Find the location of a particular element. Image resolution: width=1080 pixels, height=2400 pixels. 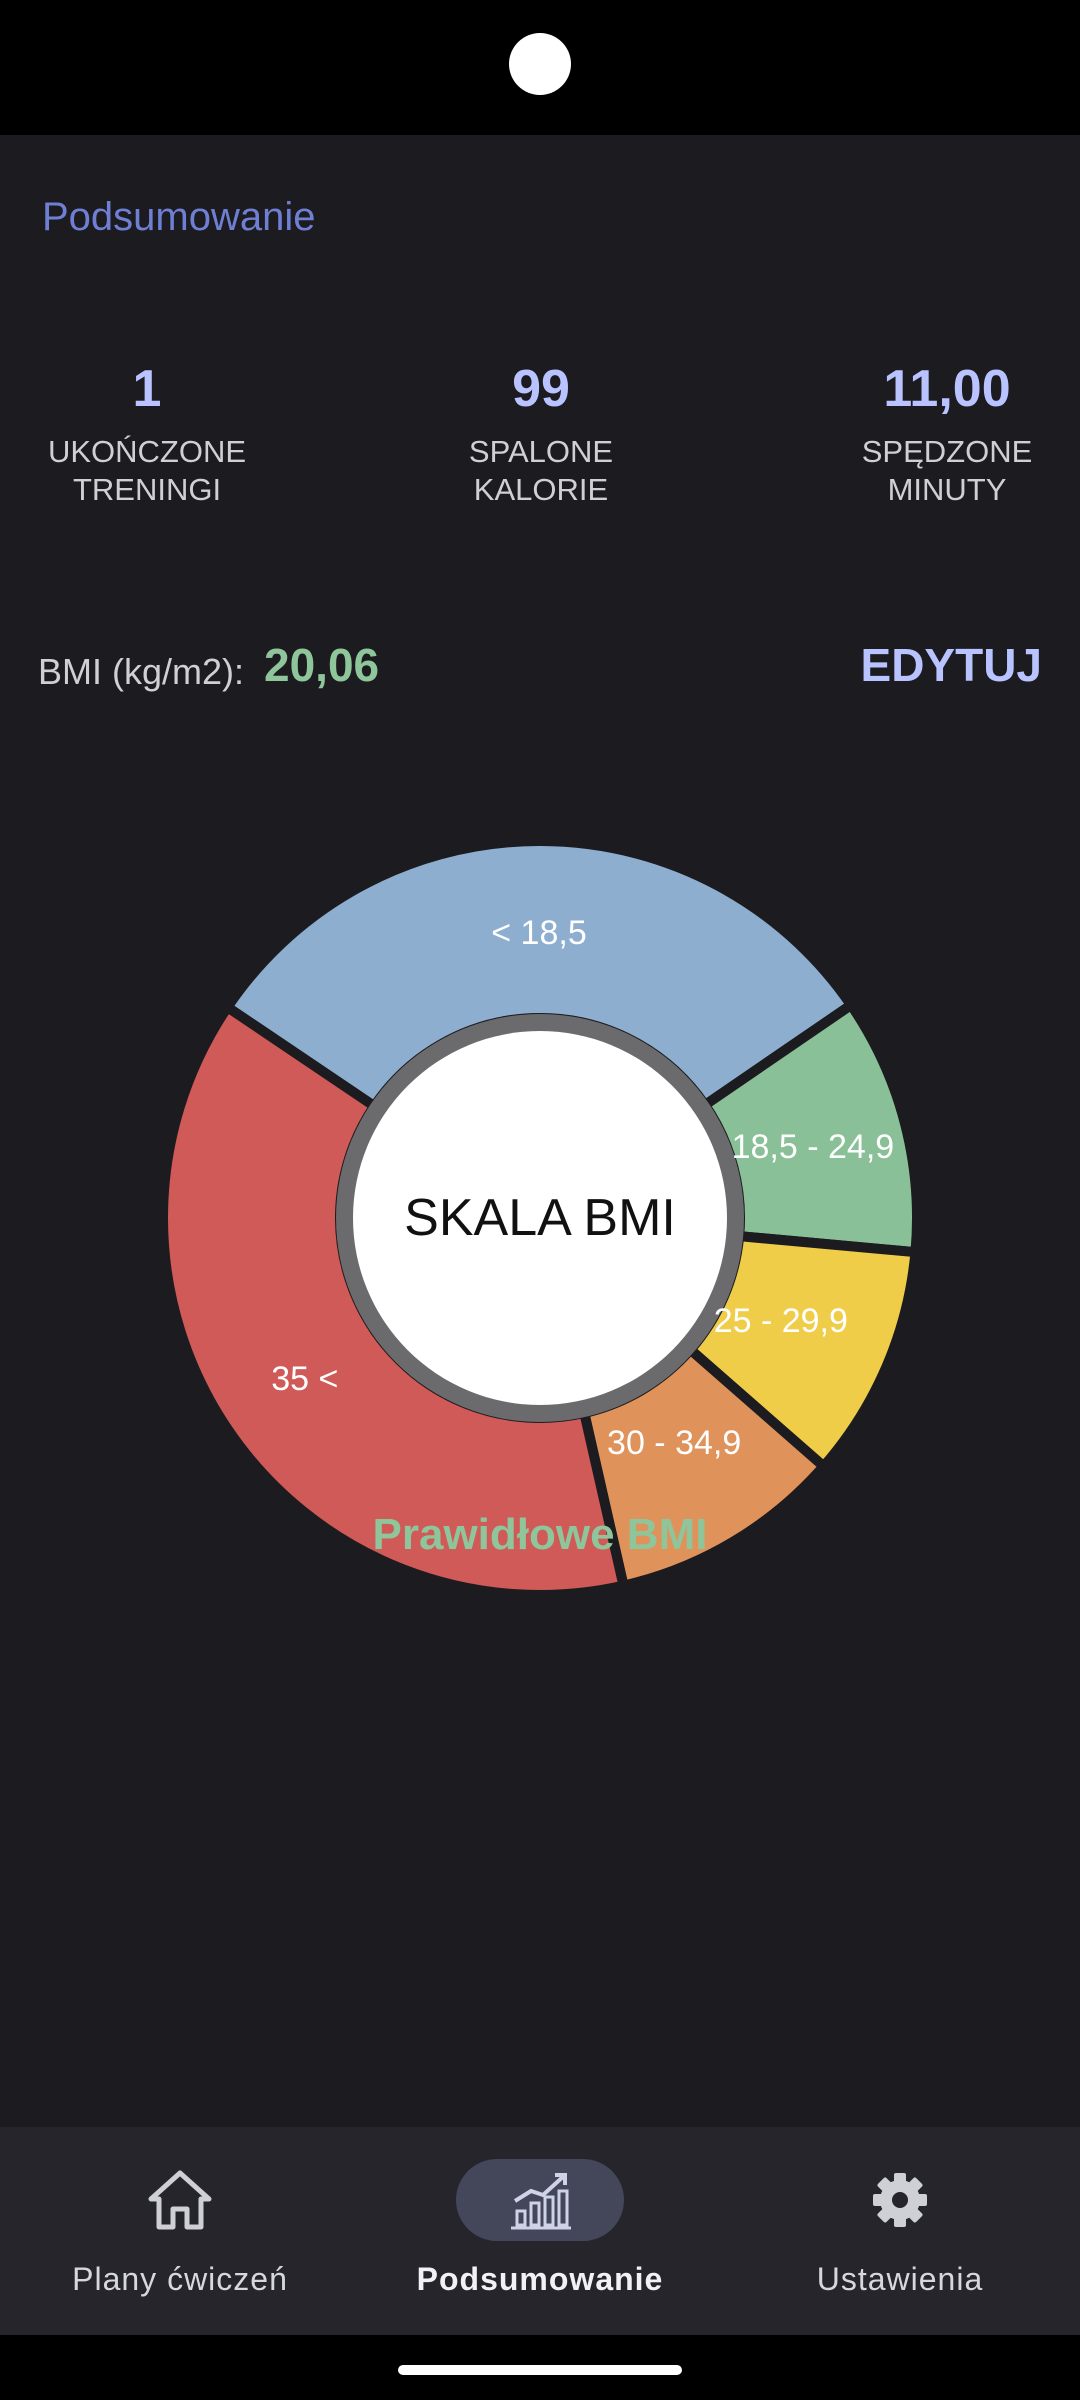

nav-label: Ustawienia is located at coordinates (900, 2279).